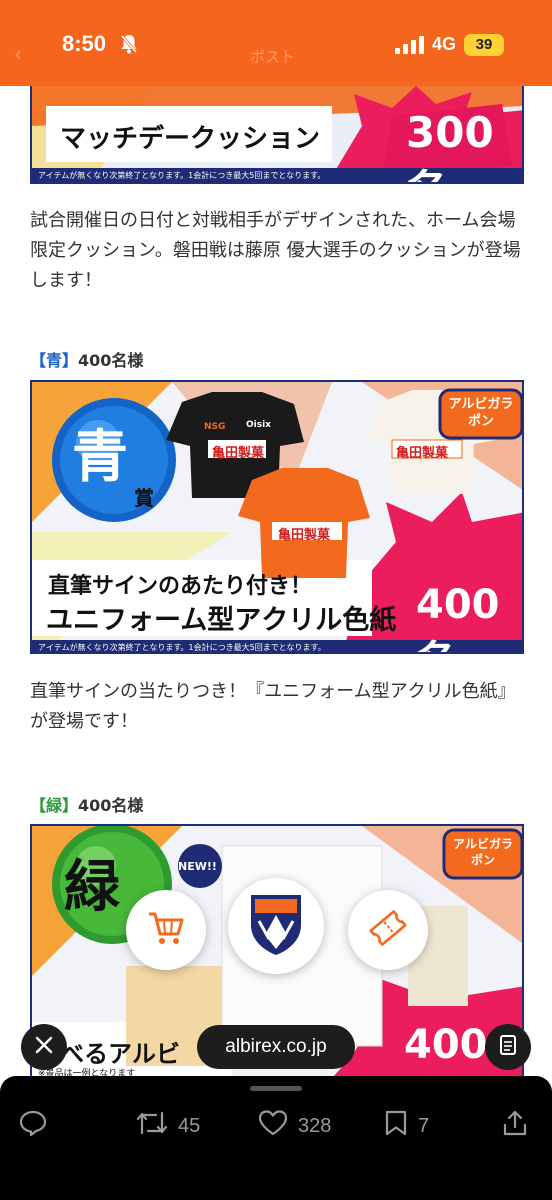  What do you see at coordinates (315, 1125) in the screenshot?
I see `like-count: 328` at bounding box center [315, 1125].